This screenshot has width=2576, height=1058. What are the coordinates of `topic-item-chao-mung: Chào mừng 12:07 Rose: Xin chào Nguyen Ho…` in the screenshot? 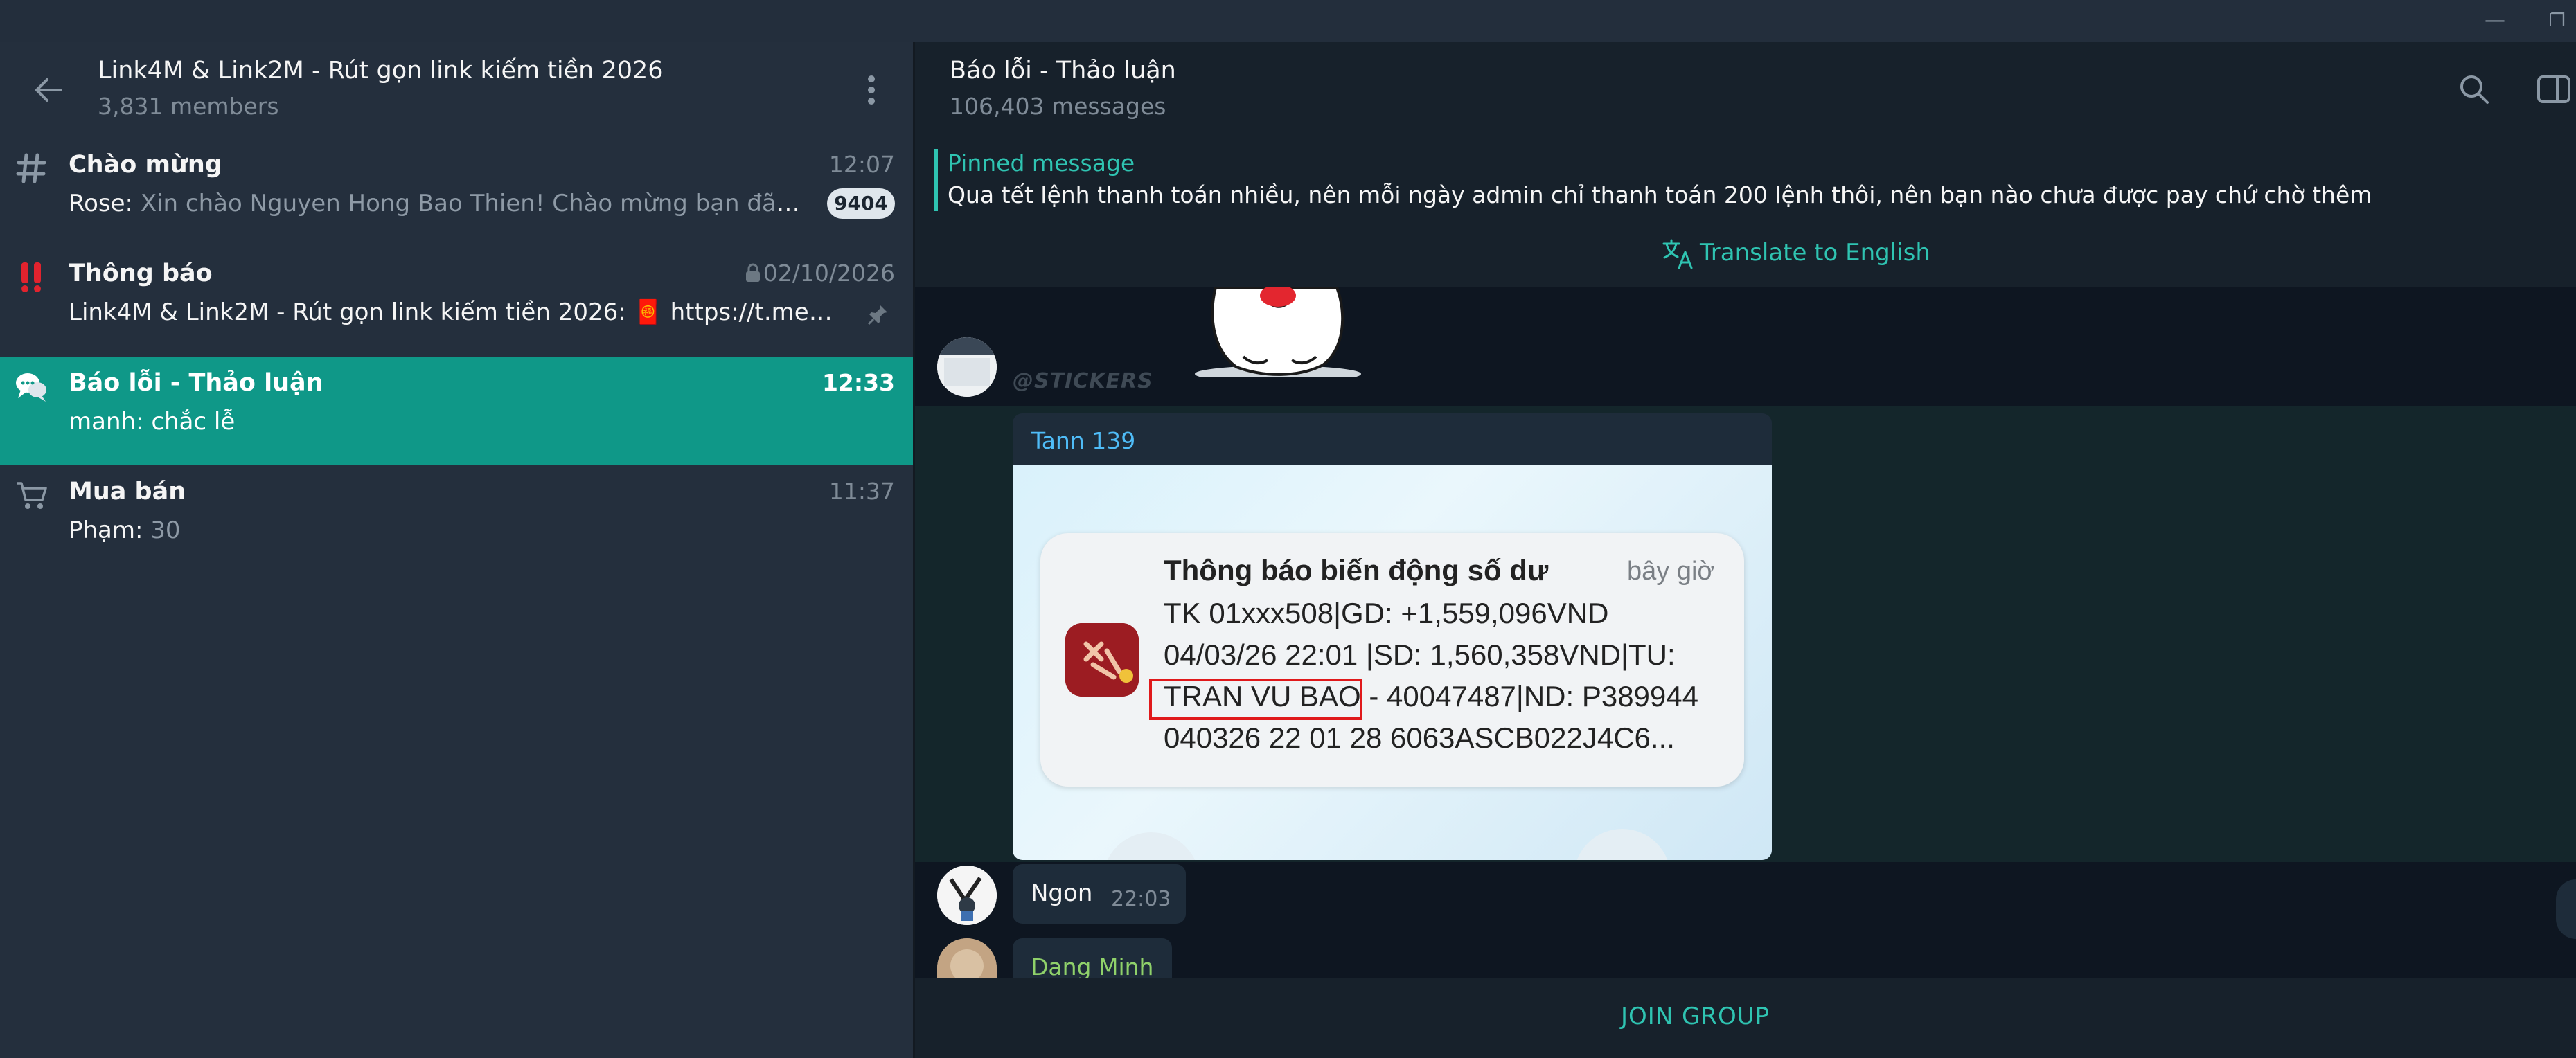 It's located at (456, 192).